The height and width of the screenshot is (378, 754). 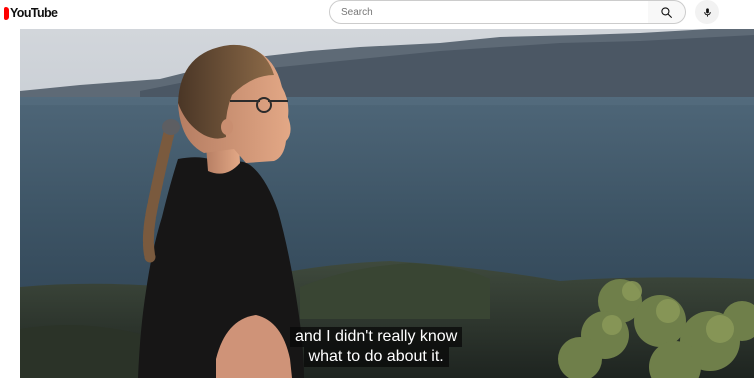 What do you see at coordinates (34, 13) in the screenshot?
I see `logo-text: YouTube` at bounding box center [34, 13].